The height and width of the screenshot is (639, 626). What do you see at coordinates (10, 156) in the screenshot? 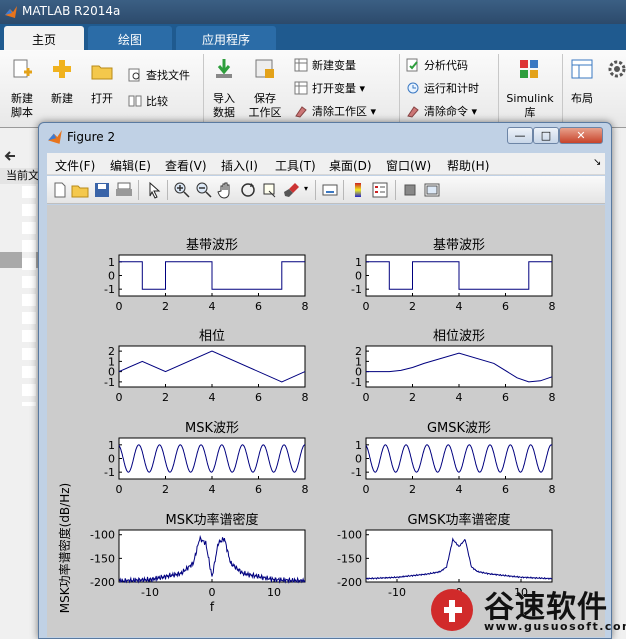
I see `back-arrow-icon` at bounding box center [10, 156].